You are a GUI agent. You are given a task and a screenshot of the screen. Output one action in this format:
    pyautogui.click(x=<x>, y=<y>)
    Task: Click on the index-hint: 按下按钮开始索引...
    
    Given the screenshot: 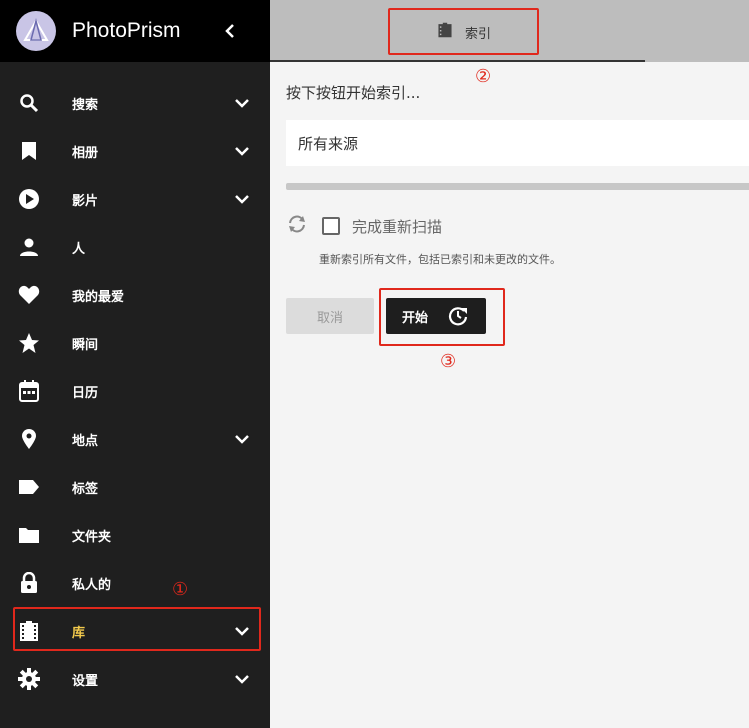 What is the action you would take?
    pyautogui.click(x=353, y=93)
    